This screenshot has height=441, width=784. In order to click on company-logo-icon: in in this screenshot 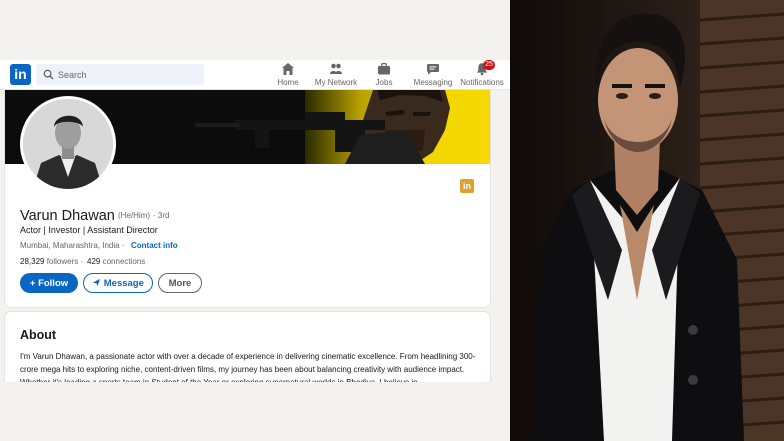, I will do `click(467, 186)`.